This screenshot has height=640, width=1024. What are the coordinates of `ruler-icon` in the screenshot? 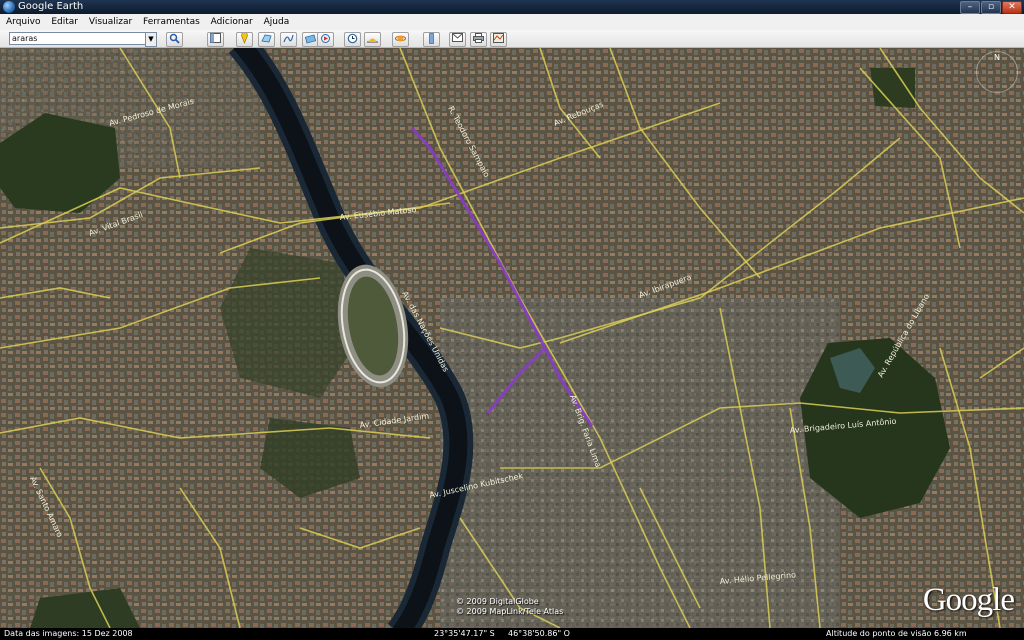 It's located at (431, 39).